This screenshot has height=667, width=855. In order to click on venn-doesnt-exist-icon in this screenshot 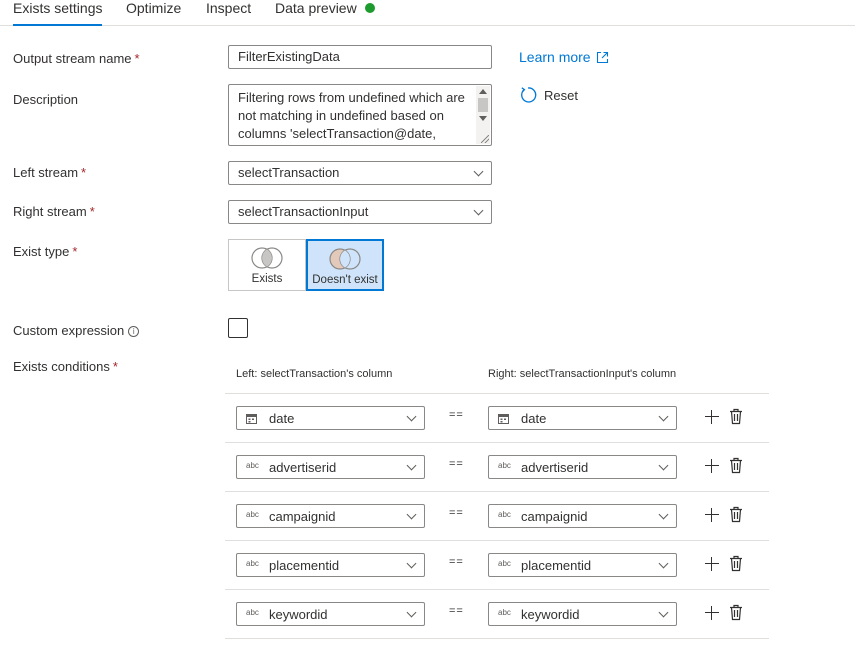, I will do `click(345, 259)`.